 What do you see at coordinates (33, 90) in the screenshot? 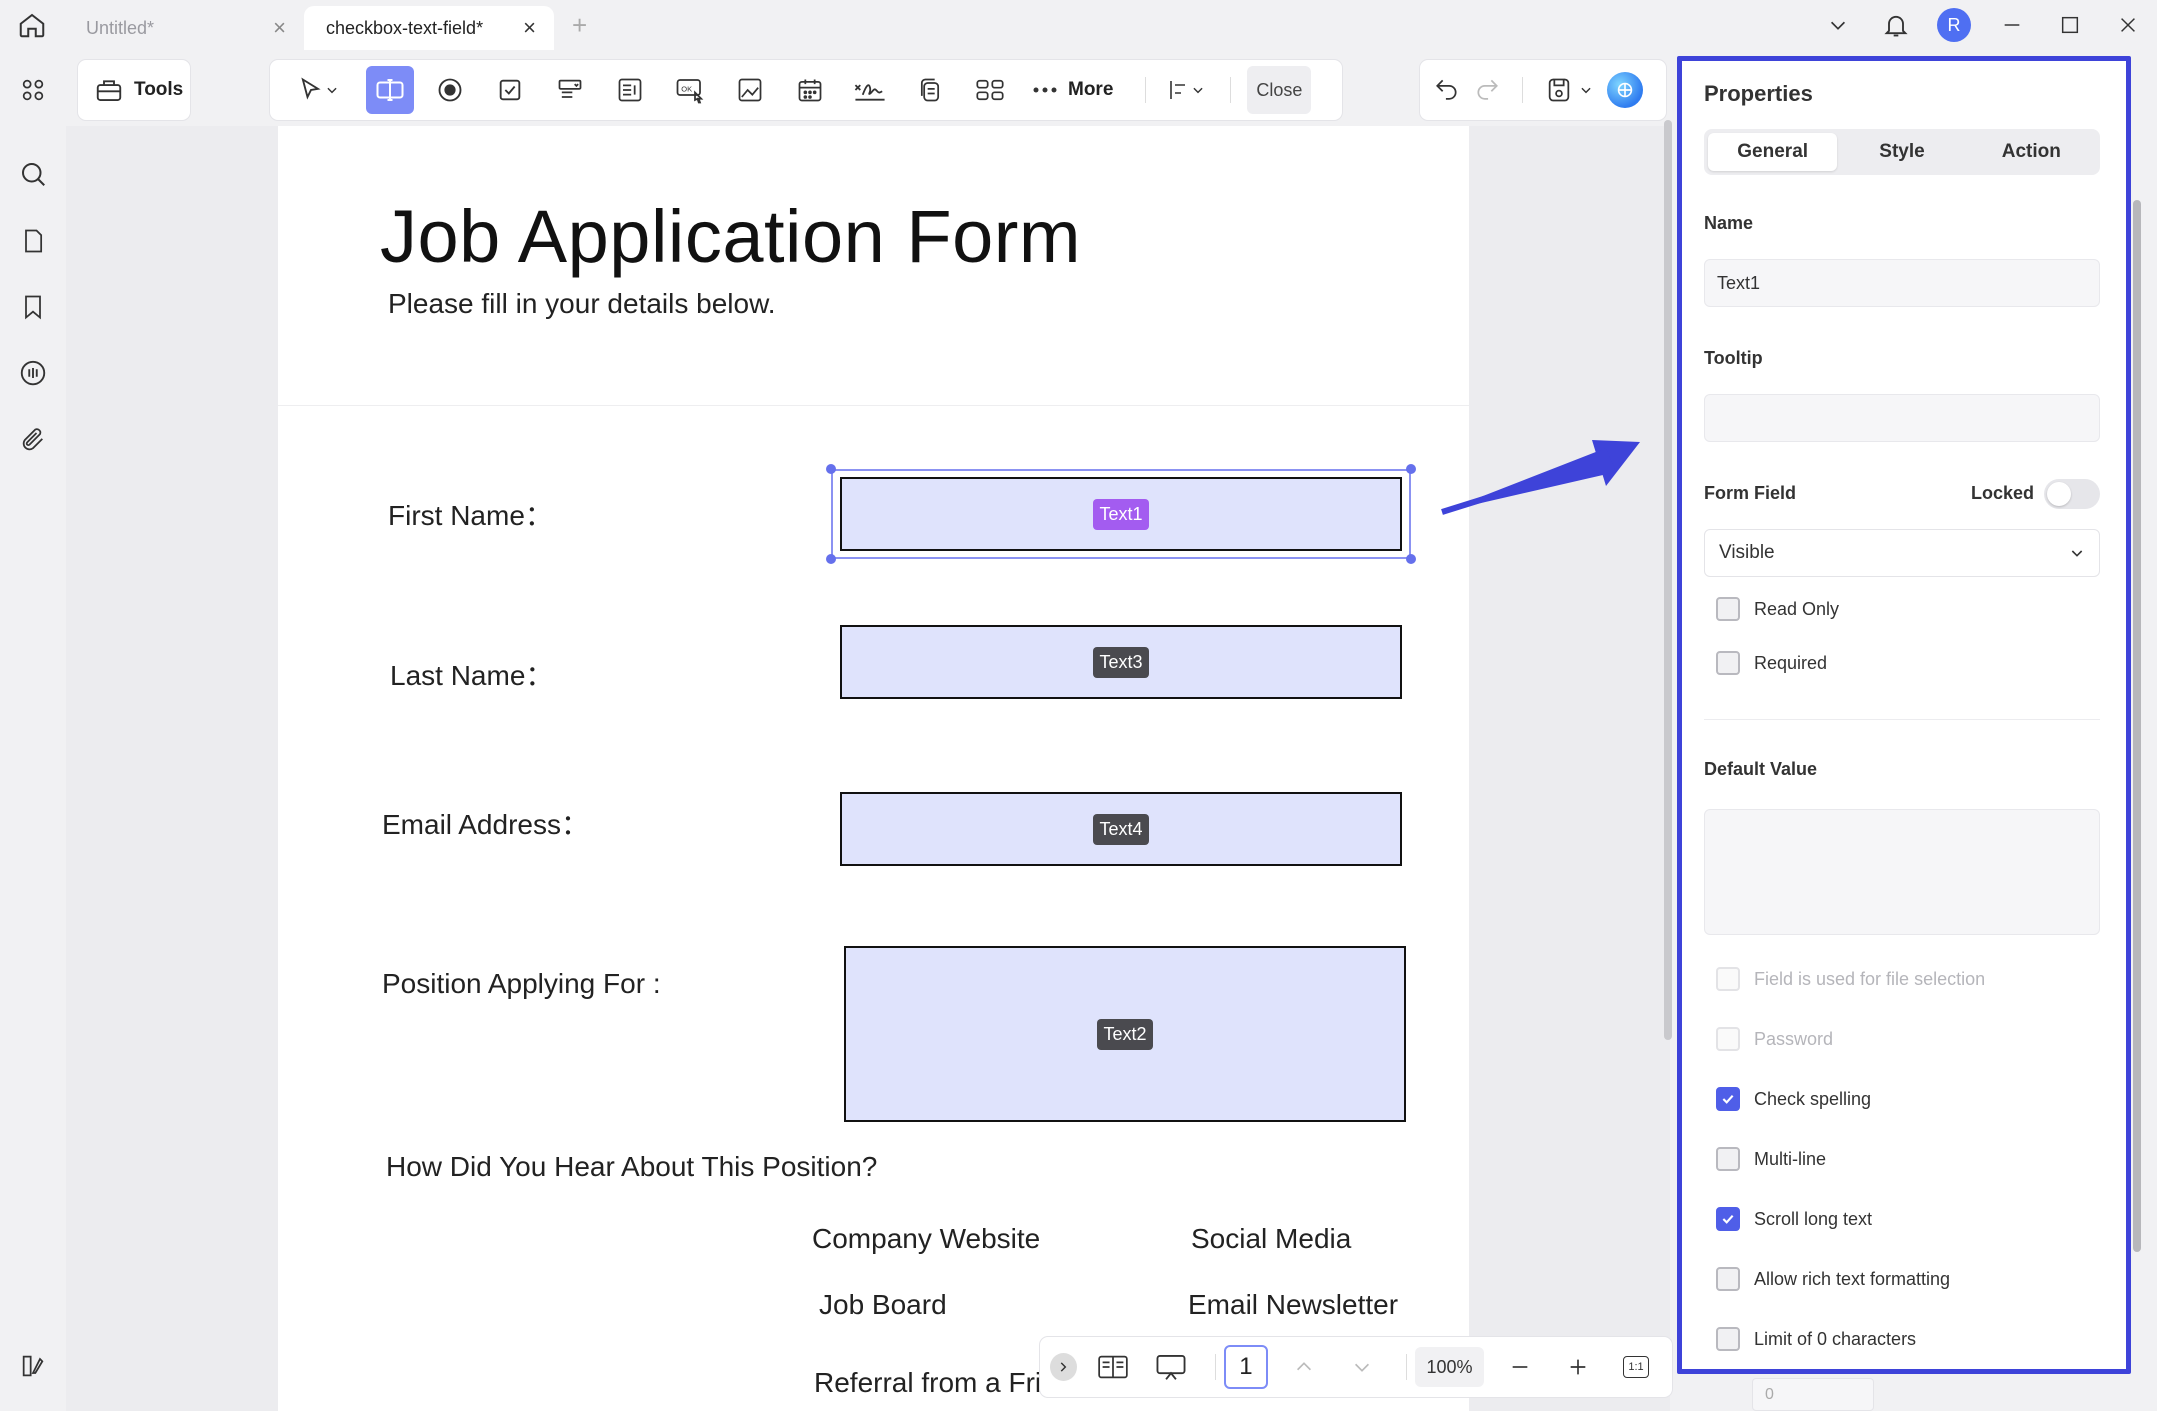
I see `sidebar-item-thumbnails` at bounding box center [33, 90].